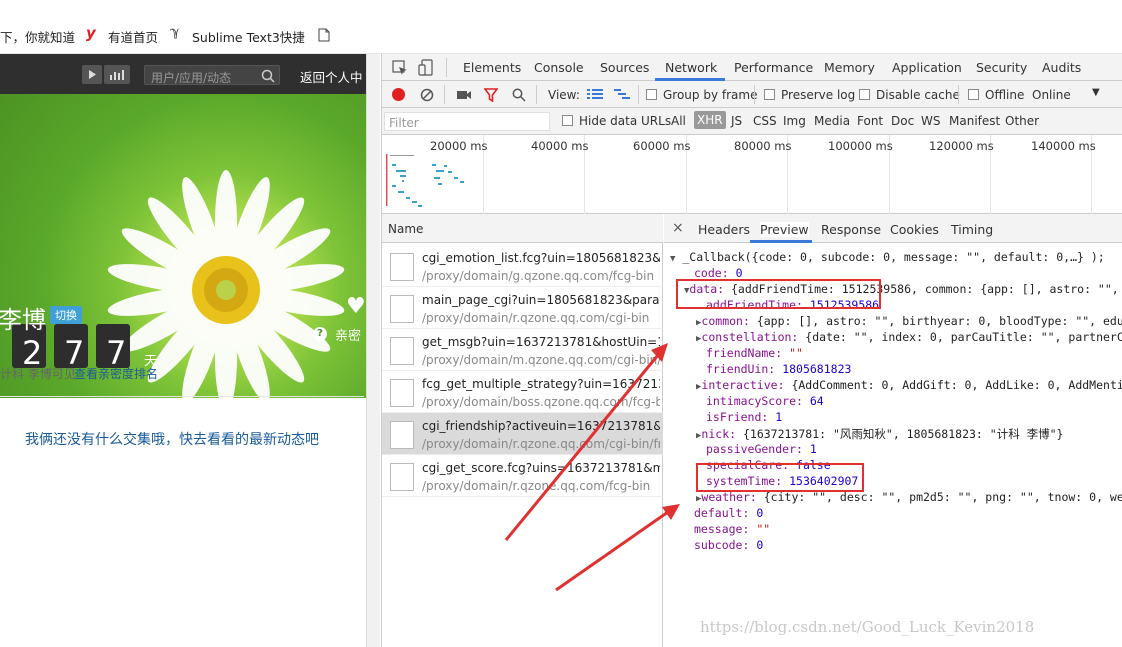  What do you see at coordinates (536, 486) in the screenshot?
I see `request-path: /proxy/domain/r.qzone.qq.com/fcg-bin` at bounding box center [536, 486].